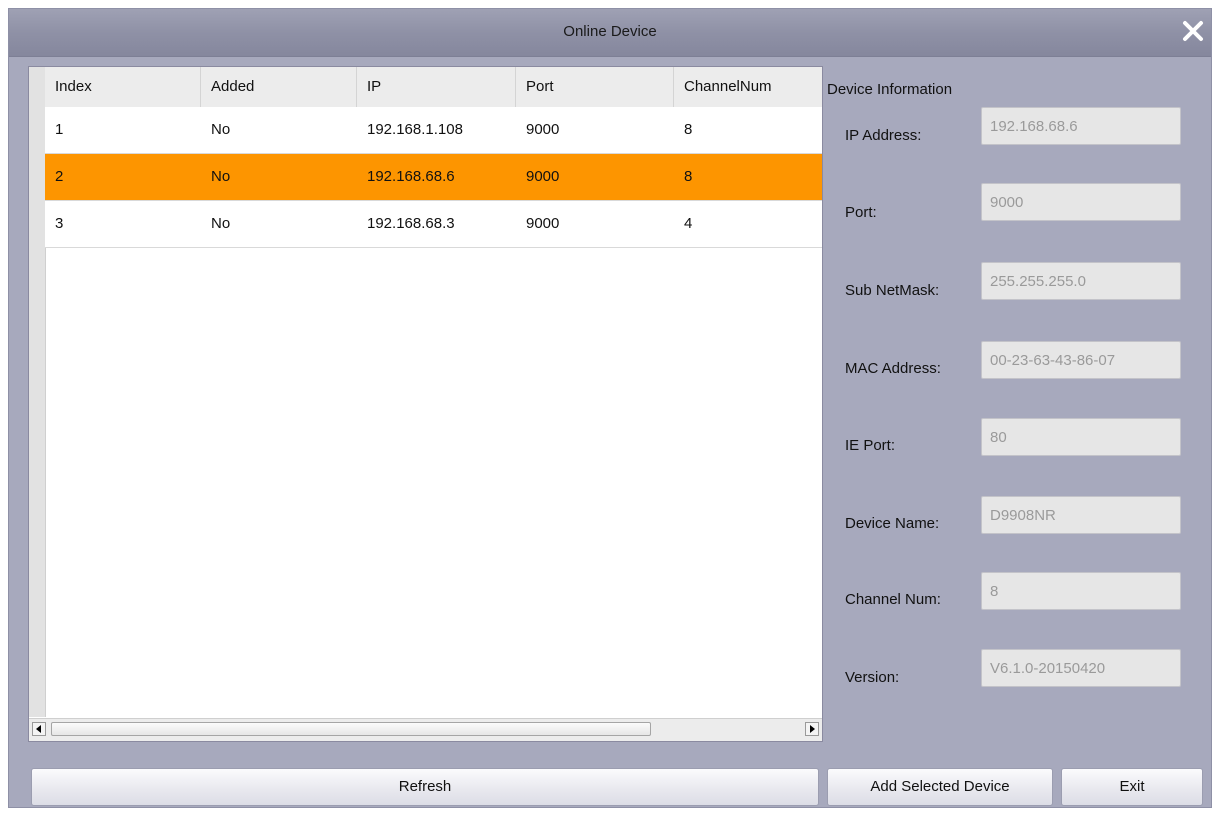 This screenshot has width=1220, height=816. Describe the element at coordinates (893, 368) in the screenshot. I see `mac-address-label: MAC Address:` at that location.